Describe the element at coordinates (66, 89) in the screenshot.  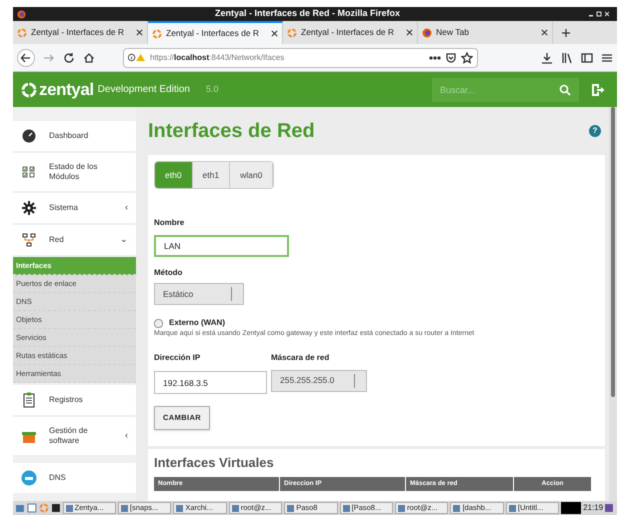
I see `logo-text: zentyal` at that location.